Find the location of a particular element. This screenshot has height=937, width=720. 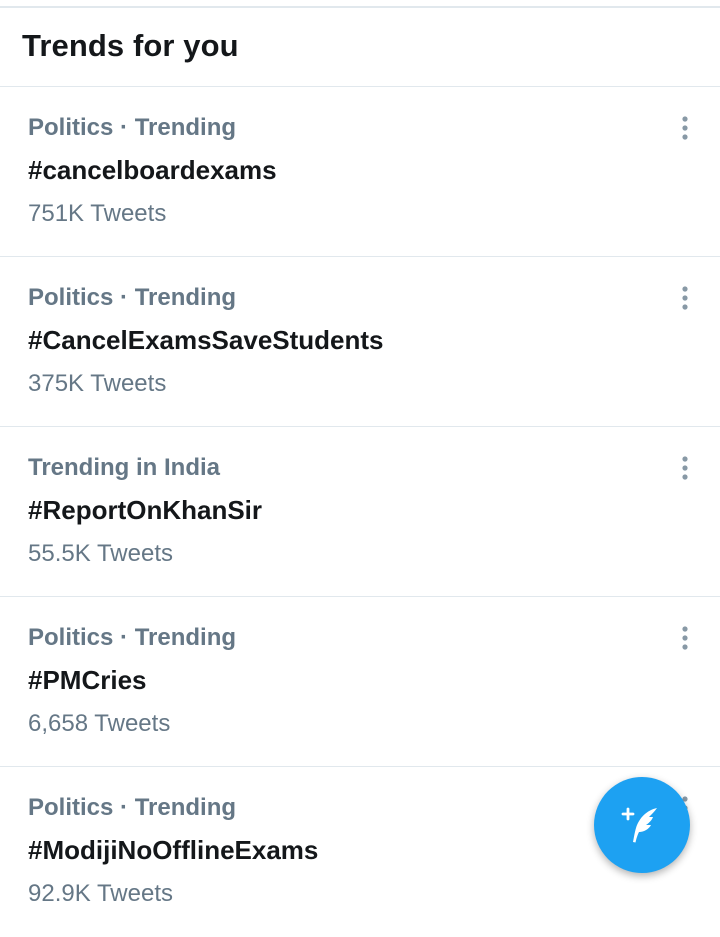

trend-context: Trending in India is located at coordinates (124, 467).